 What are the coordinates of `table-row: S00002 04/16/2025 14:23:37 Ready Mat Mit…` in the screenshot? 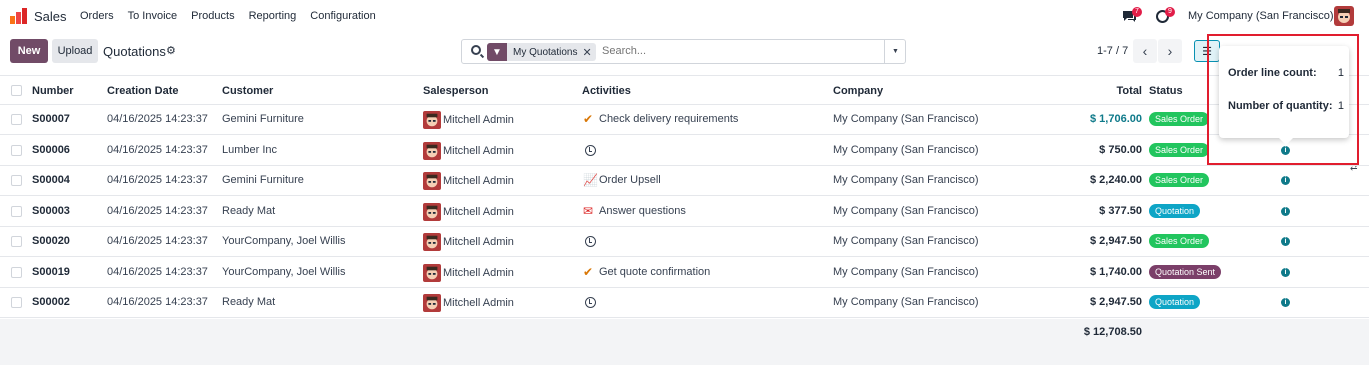 It's located at (684, 303).